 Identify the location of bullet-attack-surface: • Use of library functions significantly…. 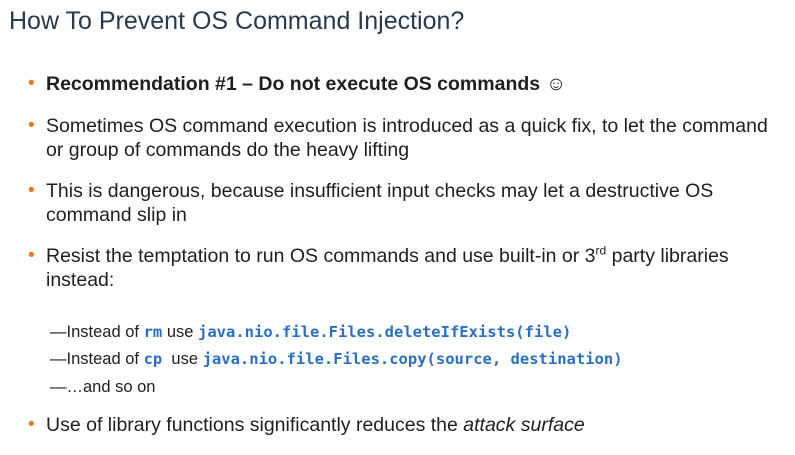
(408, 425).